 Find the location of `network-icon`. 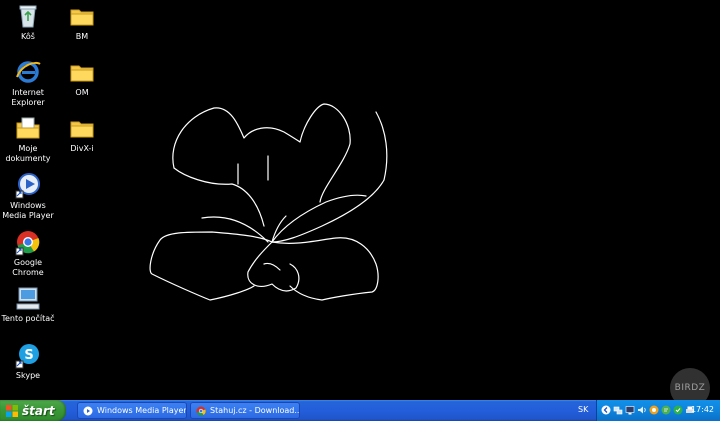

network-icon is located at coordinates (618, 410).